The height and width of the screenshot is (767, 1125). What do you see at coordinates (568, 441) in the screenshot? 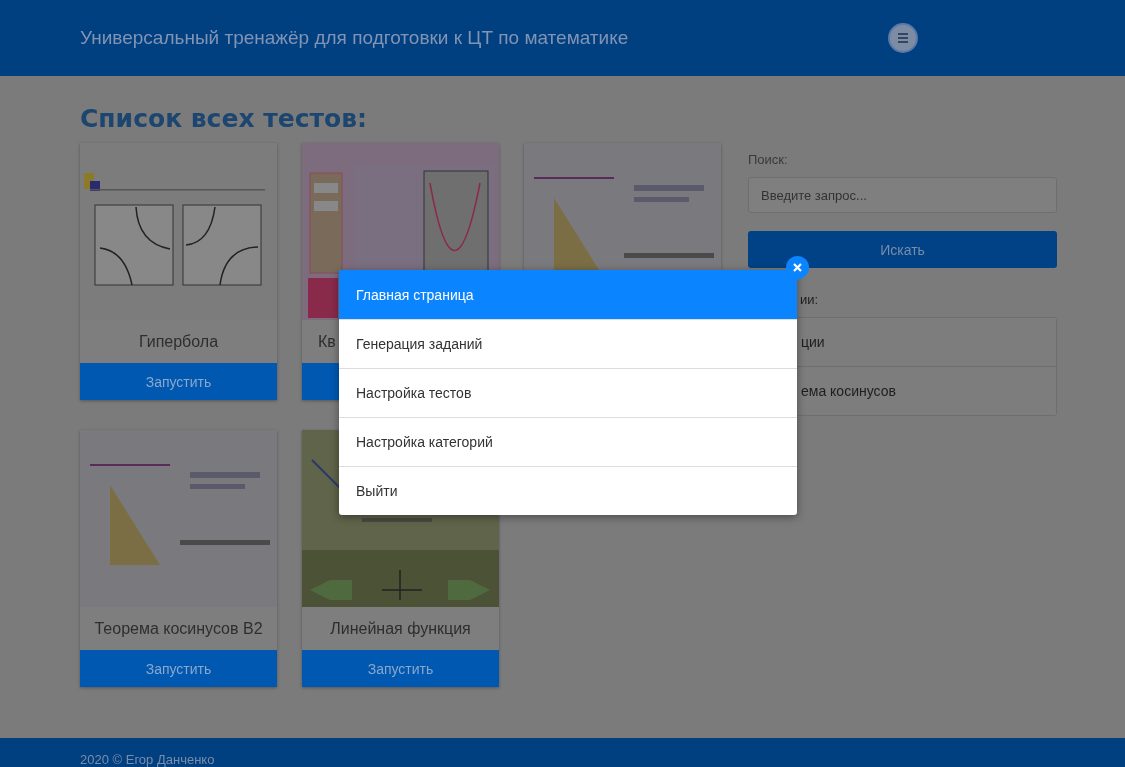
I see `menu-item: Настройка категорий` at bounding box center [568, 441].